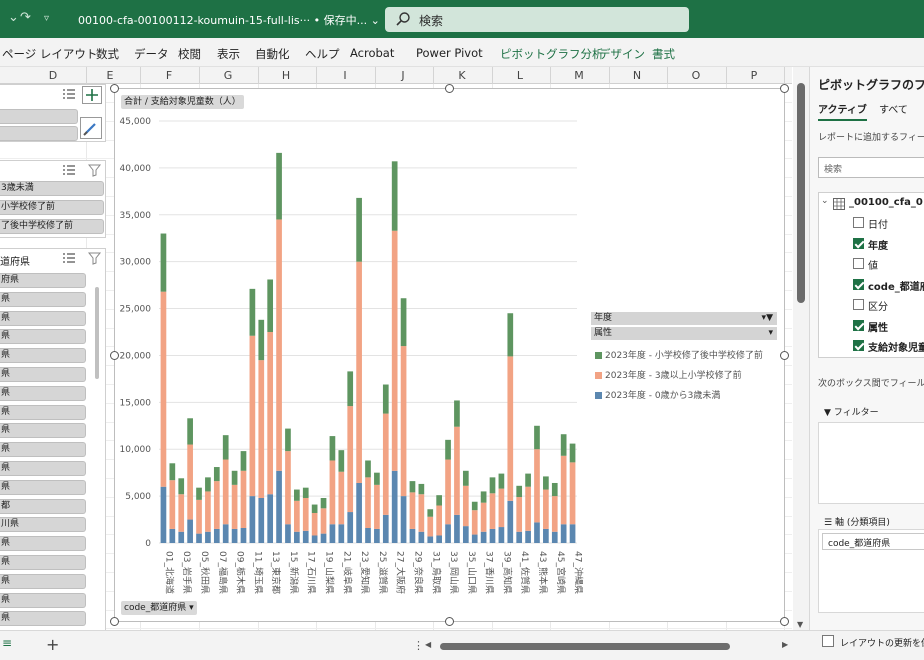 This screenshot has width=924, height=660. What do you see at coordinates (52, 207) in the screenshot?
I see `slicer-item: 小学校修了前` at bounding box center [52, 207].